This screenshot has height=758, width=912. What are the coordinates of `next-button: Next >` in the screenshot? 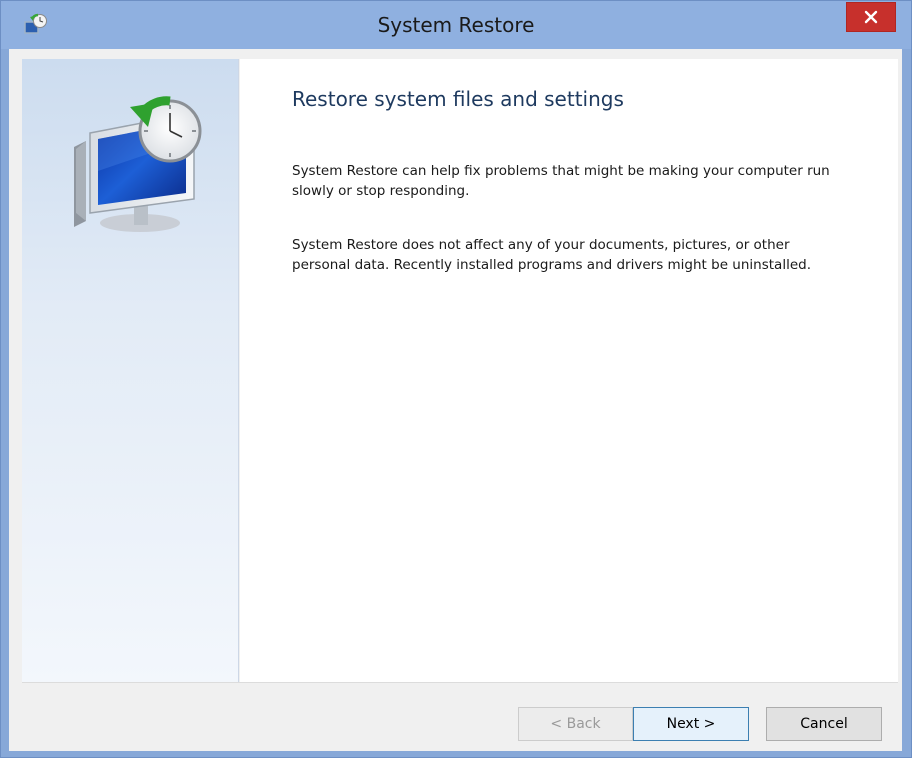 It's located at (691, 724).